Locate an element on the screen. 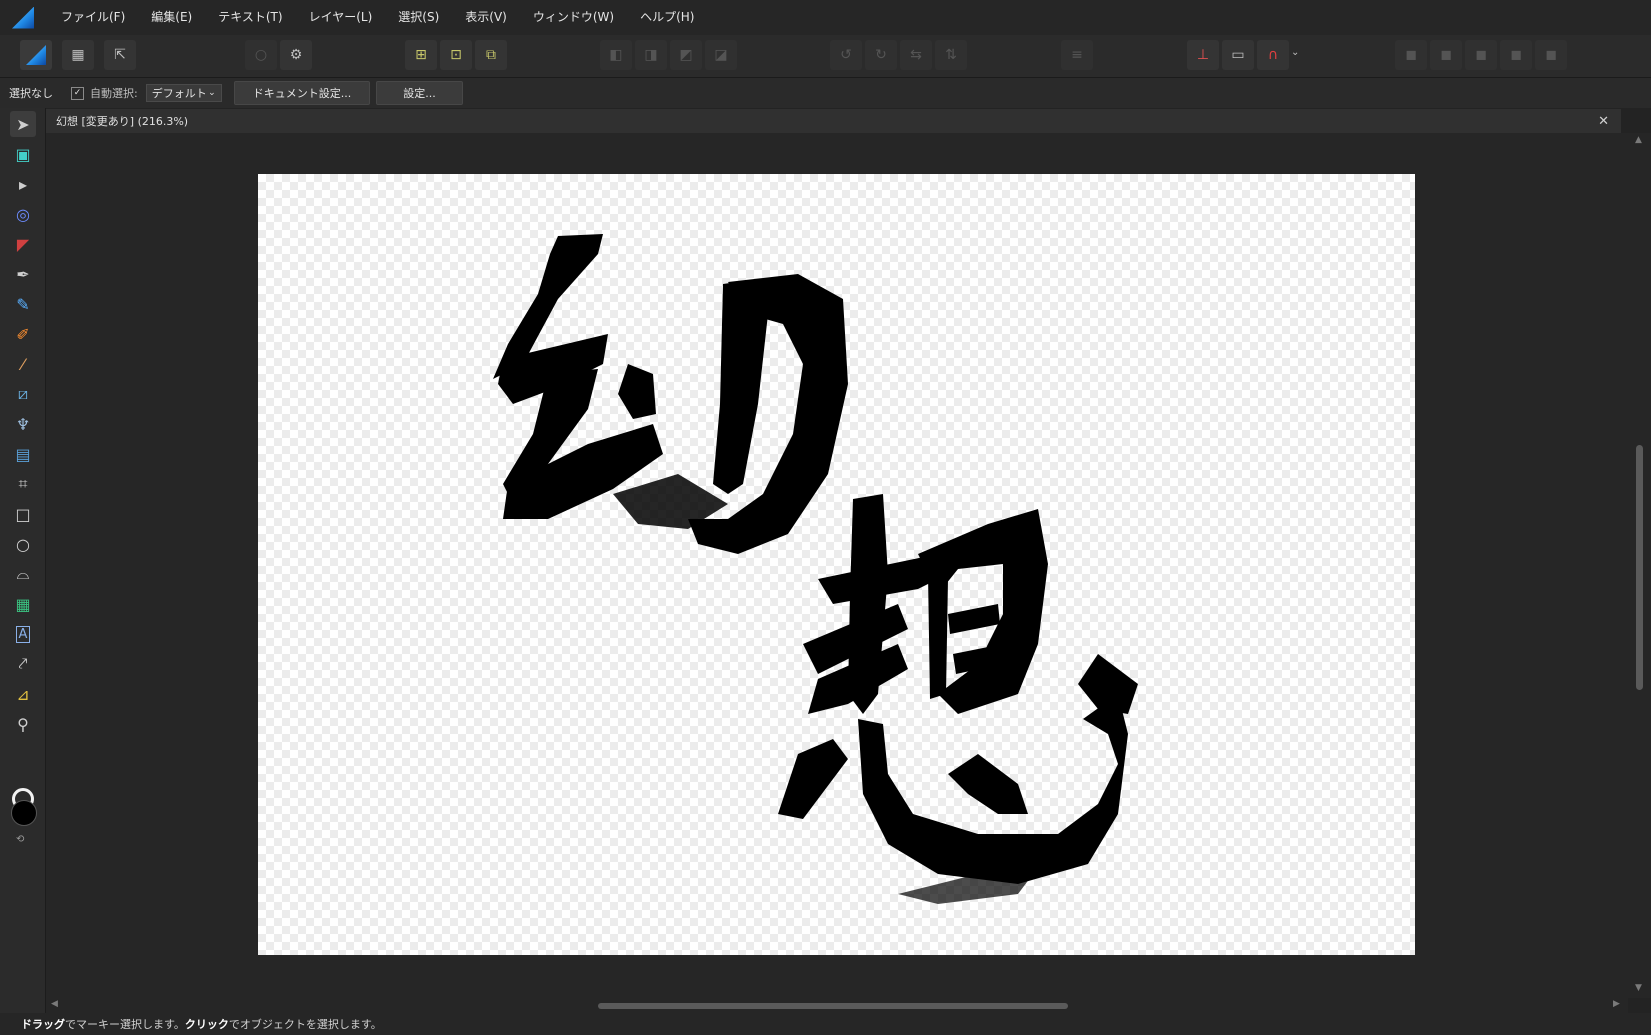 The image size is (1651, 1035). menu-help: ヘルプ(H) is located at coordinates (667, 17).